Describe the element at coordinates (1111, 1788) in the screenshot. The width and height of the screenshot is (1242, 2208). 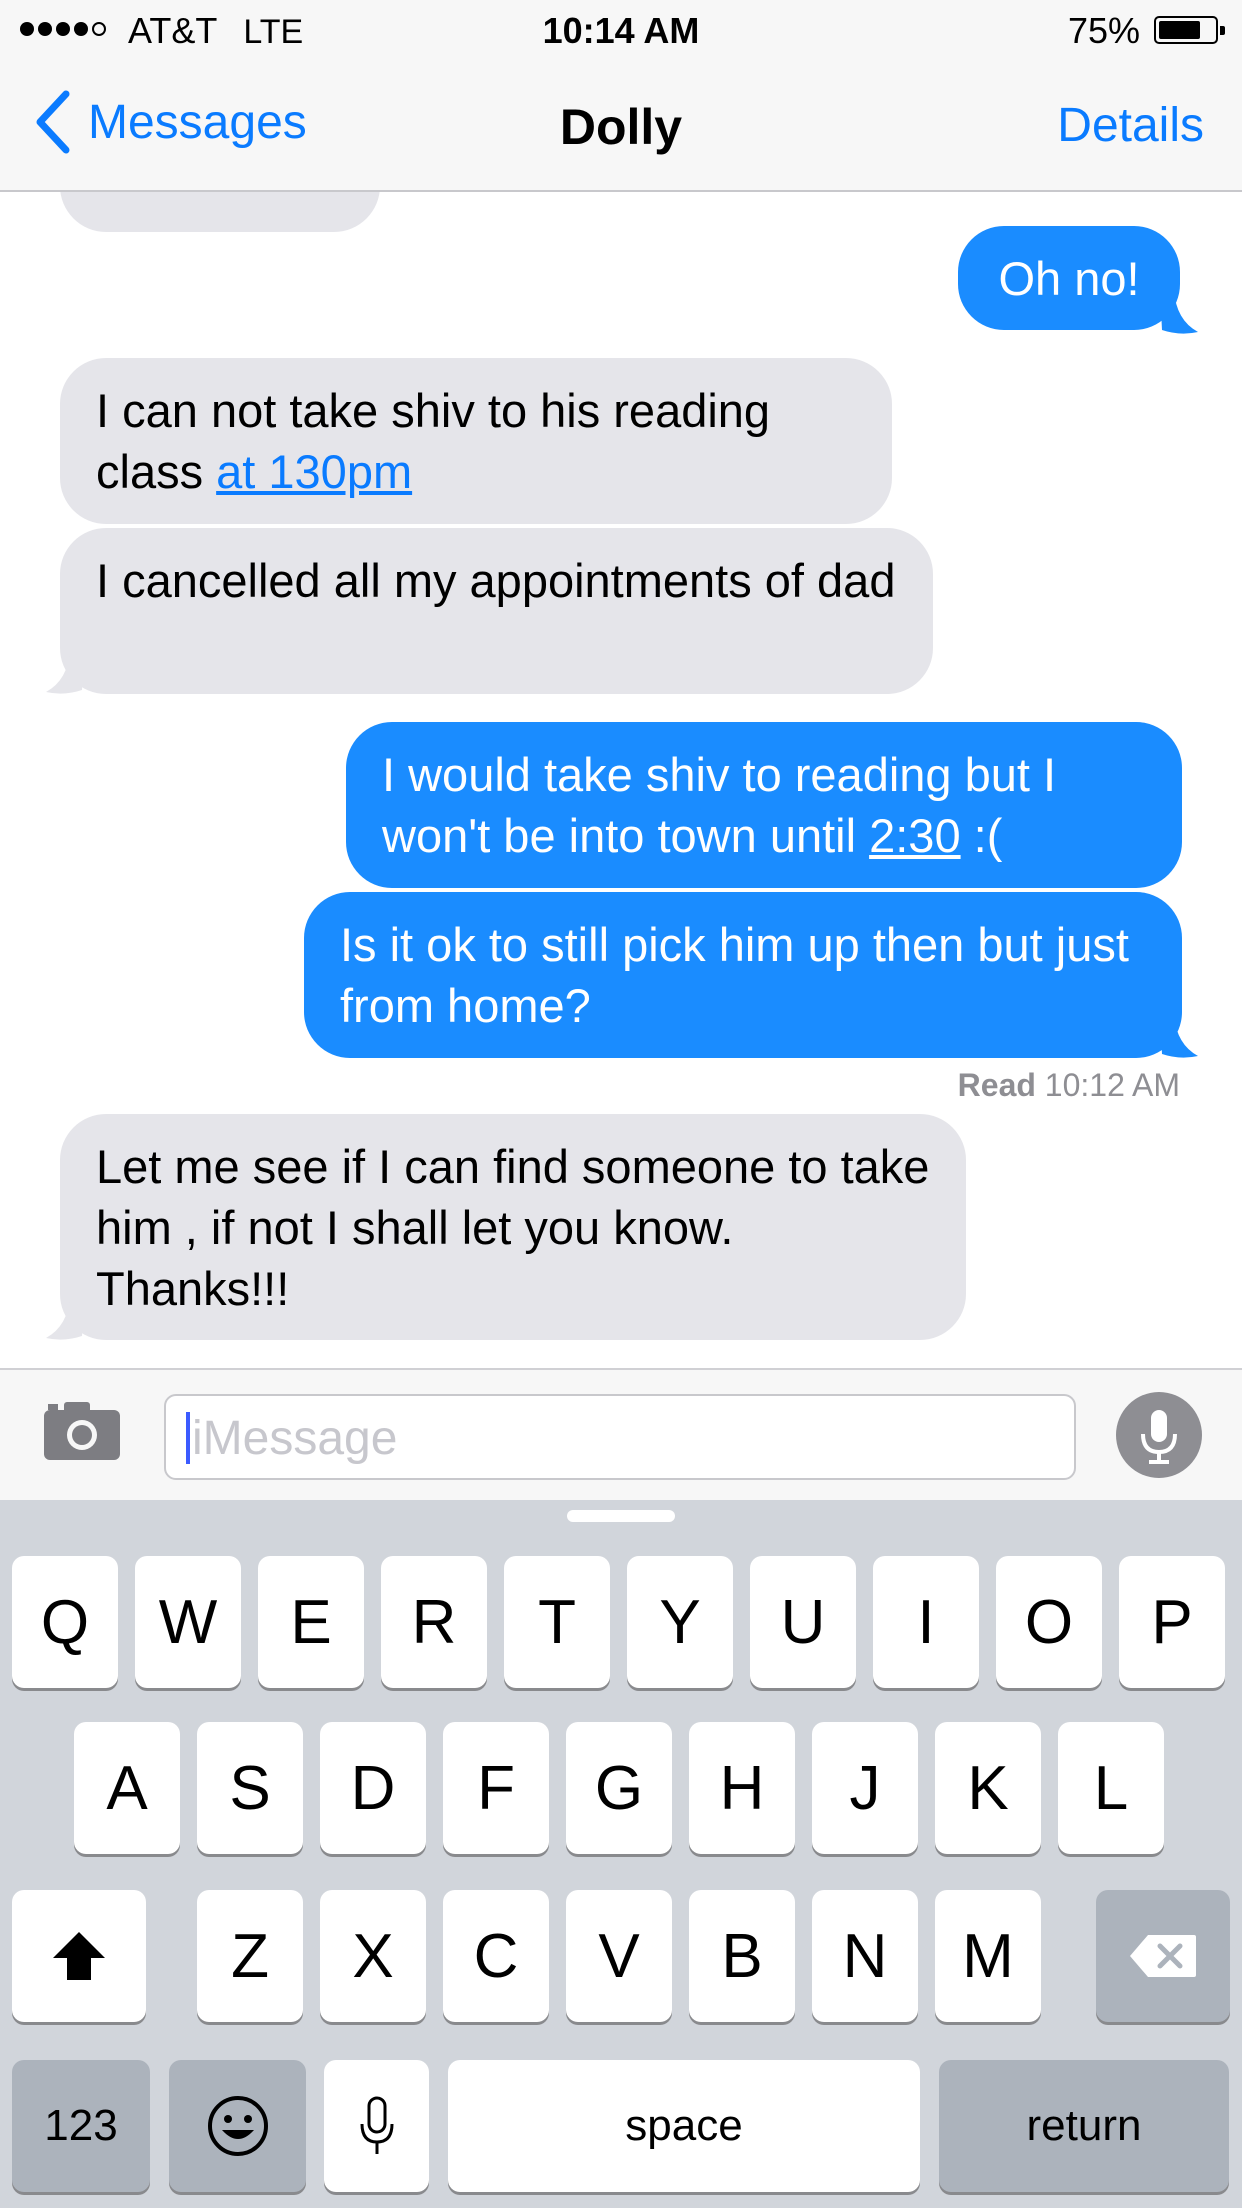
I see `key-l: L` at that location.